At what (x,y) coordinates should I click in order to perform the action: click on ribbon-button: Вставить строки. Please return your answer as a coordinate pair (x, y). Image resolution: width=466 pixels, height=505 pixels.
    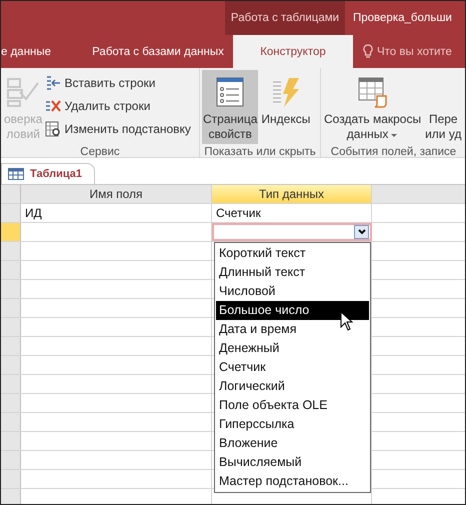
    Looking at the image, I should click on (119, 82).